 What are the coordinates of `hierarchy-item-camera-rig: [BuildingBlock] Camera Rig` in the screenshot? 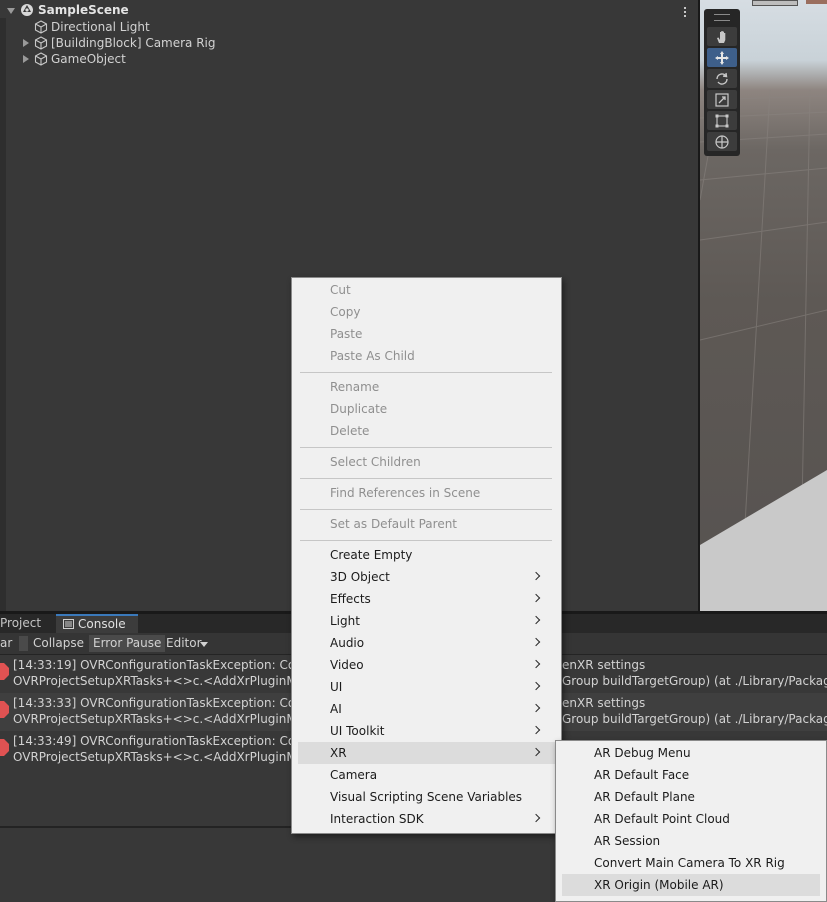 It's located at (349, 43).